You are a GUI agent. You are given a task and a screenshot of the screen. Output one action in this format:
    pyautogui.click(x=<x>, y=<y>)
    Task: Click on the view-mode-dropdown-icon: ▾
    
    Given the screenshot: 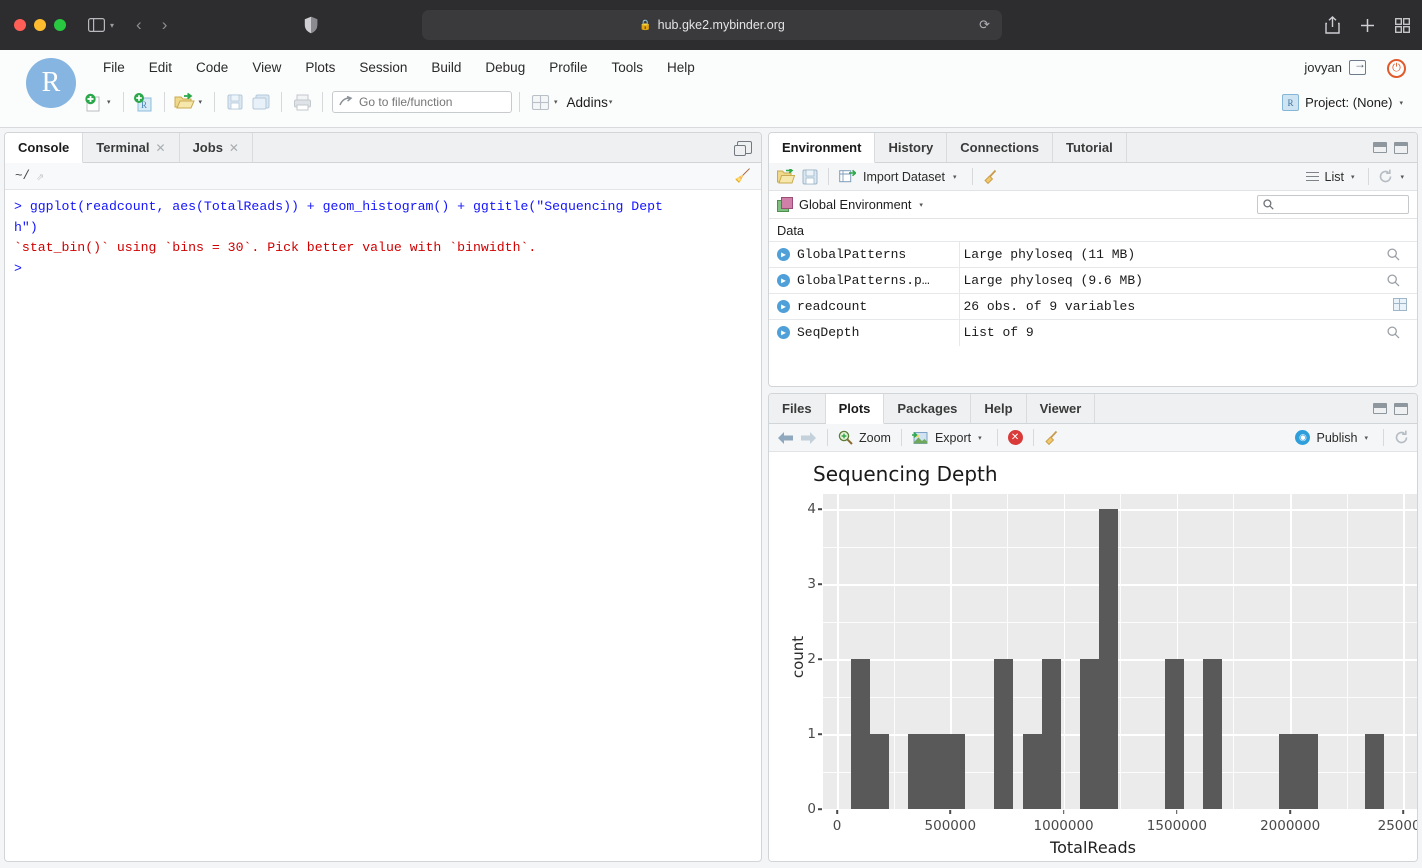 What is the action you would take?
    pyautogui.click(x=1353, y=177)
    